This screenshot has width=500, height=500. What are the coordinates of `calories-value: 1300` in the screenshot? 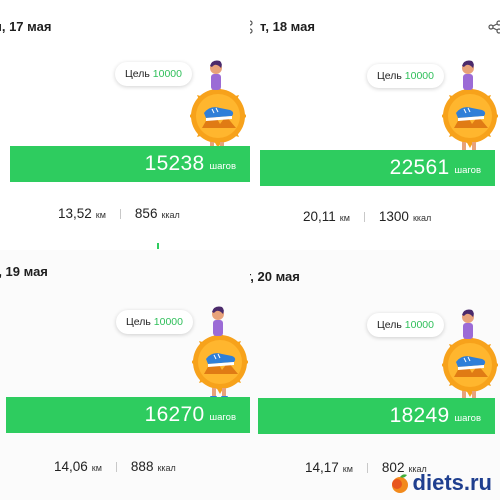 It's located at (393, 216).